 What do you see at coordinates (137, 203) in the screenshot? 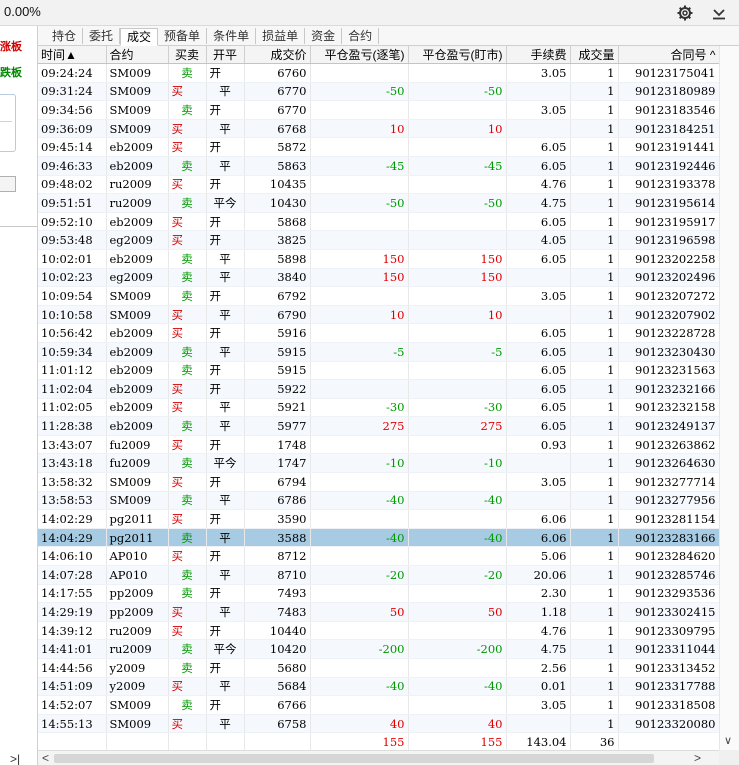
I see `cell-col-1: ru2009` at bounding box center [137, 203].